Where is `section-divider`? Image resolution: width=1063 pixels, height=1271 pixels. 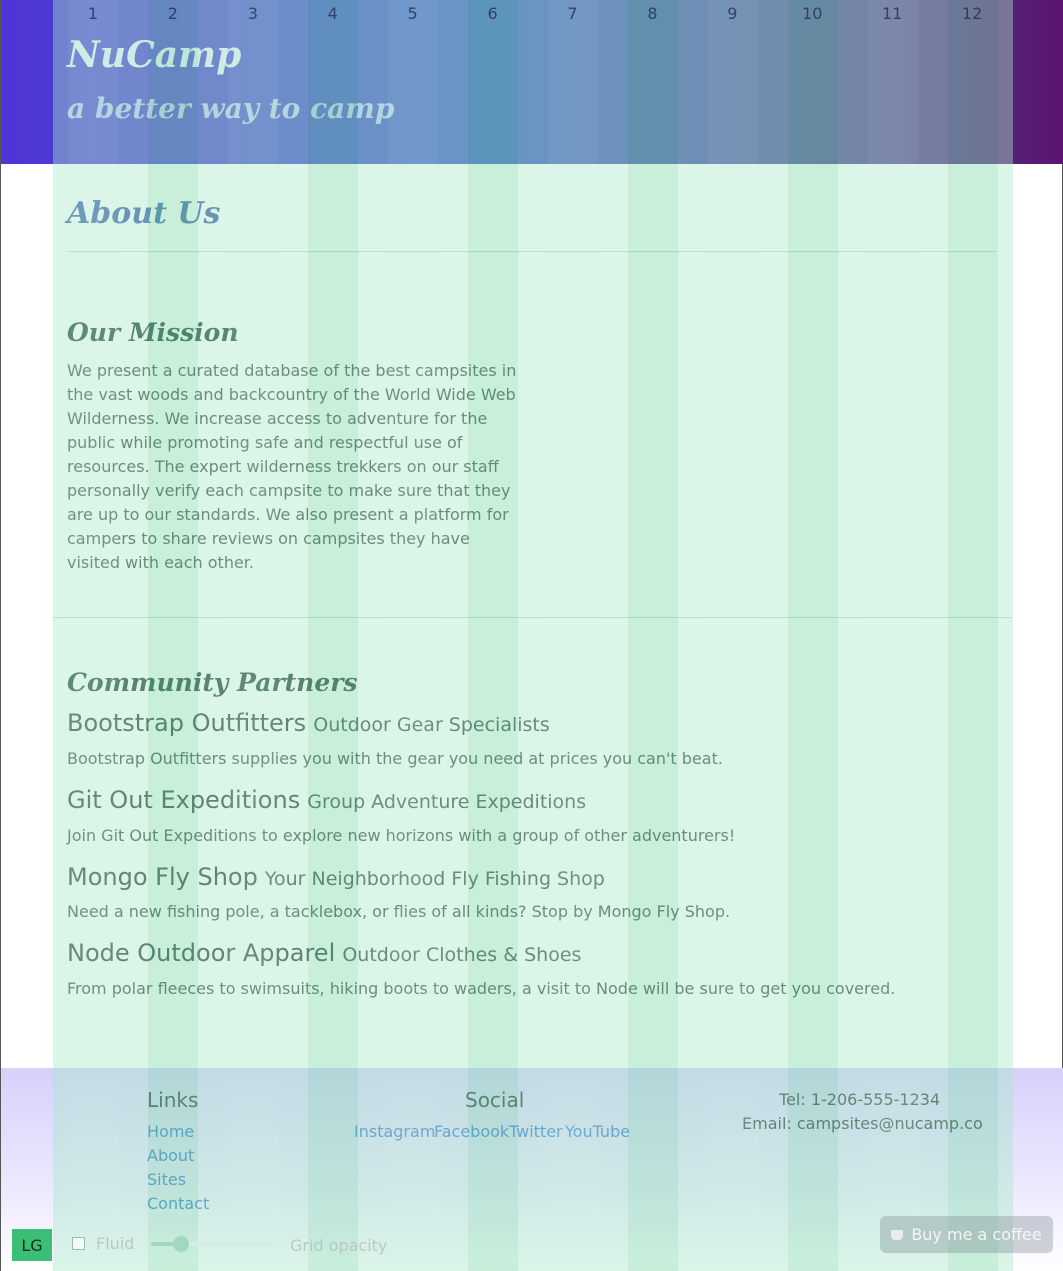 section-divider is located at coordinates (532, 617).